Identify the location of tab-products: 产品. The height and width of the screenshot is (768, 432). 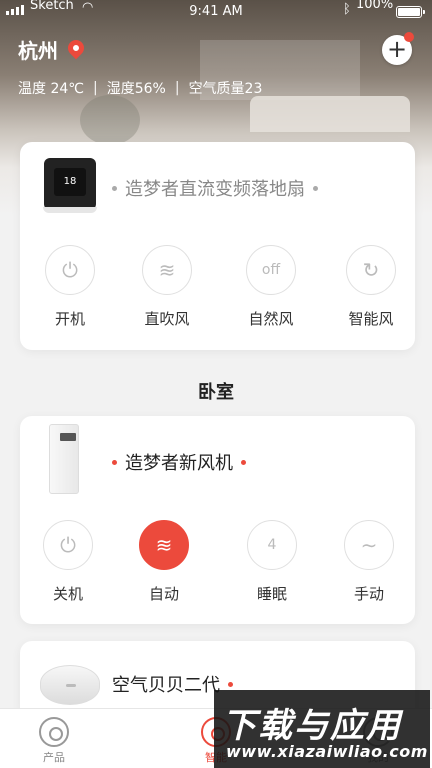
(54, 741).